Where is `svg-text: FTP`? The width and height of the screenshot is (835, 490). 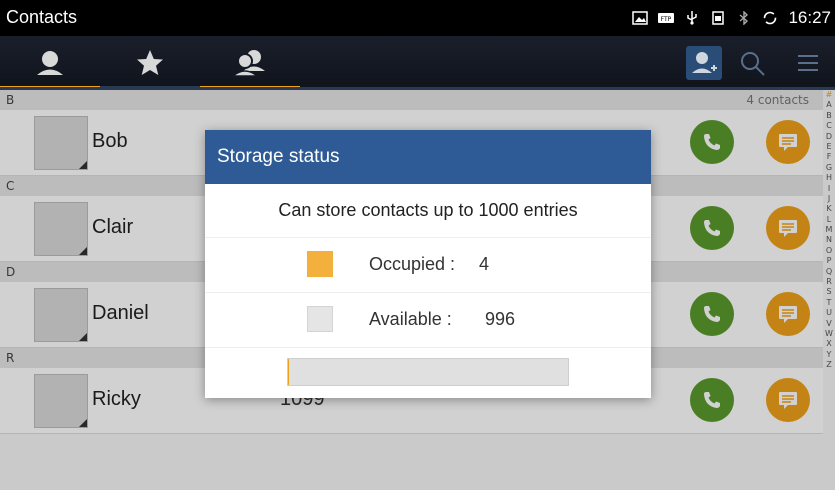
svg-text: FTP is located at coordinates (666, 19).